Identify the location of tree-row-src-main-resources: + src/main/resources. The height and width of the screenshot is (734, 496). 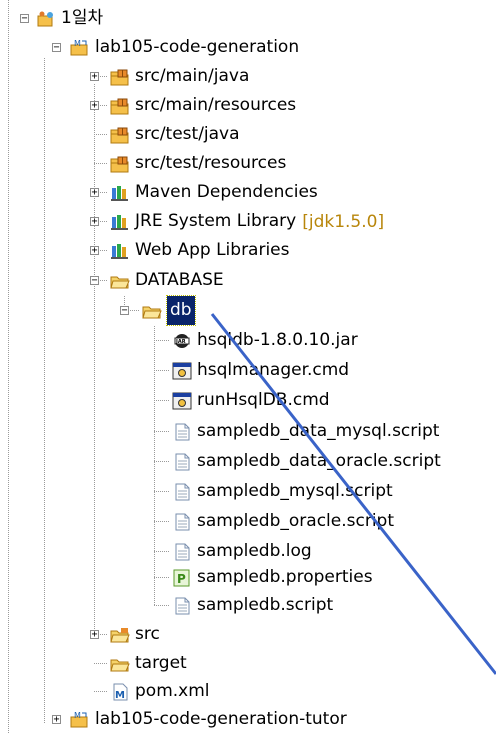
(148, 105).